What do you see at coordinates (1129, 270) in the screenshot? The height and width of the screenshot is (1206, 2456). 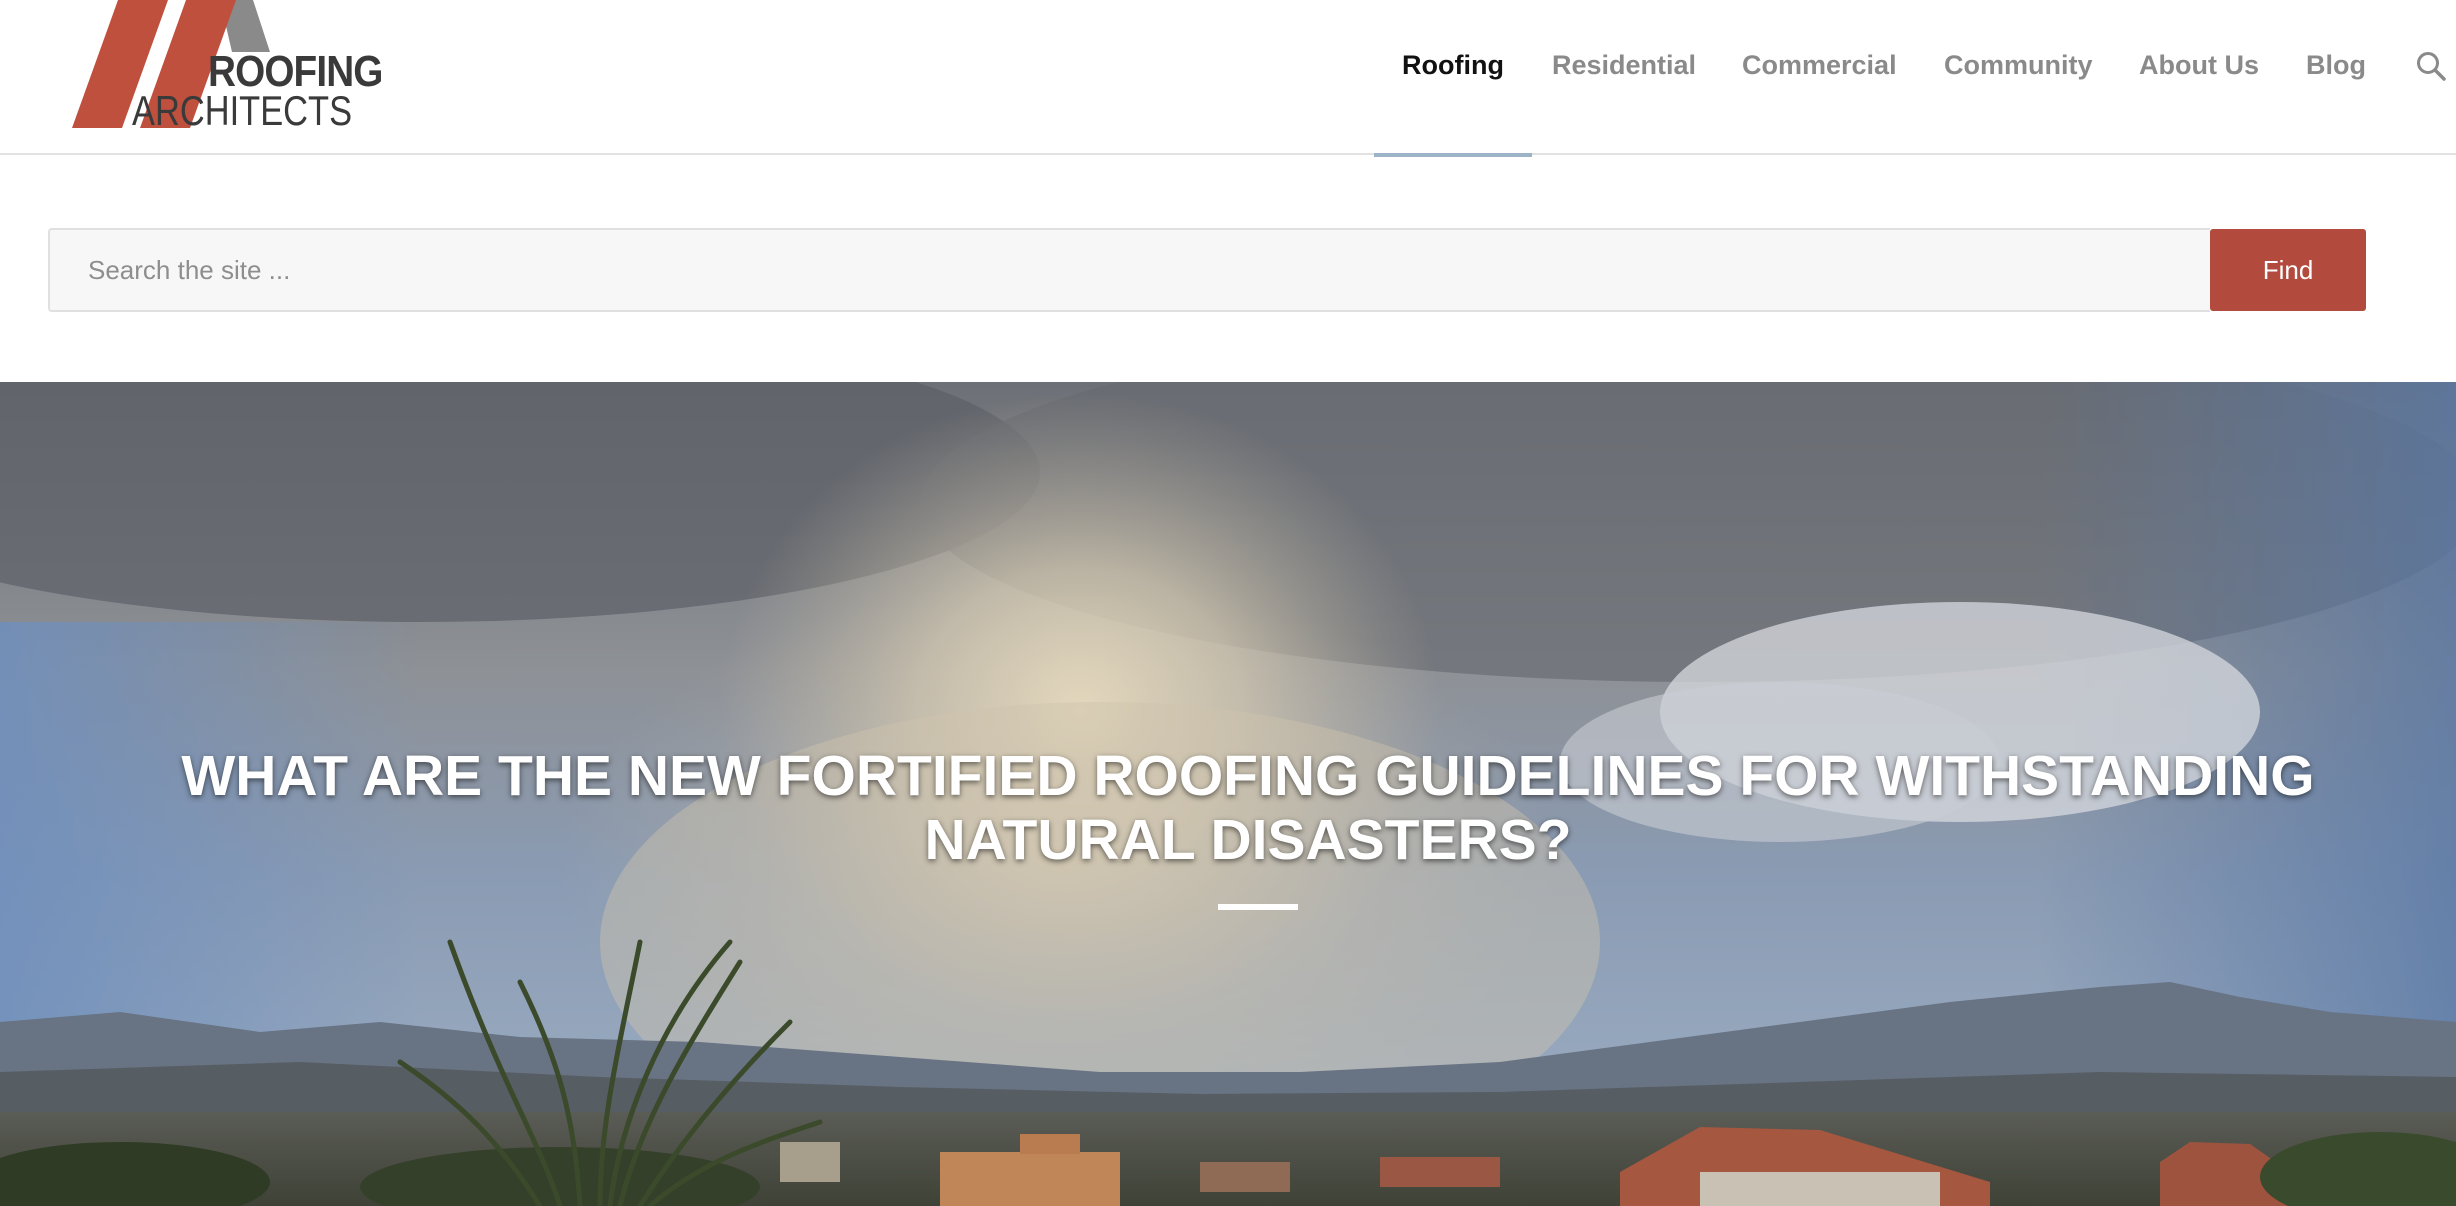 I see `search-input` at bounding box center [1129, 270].